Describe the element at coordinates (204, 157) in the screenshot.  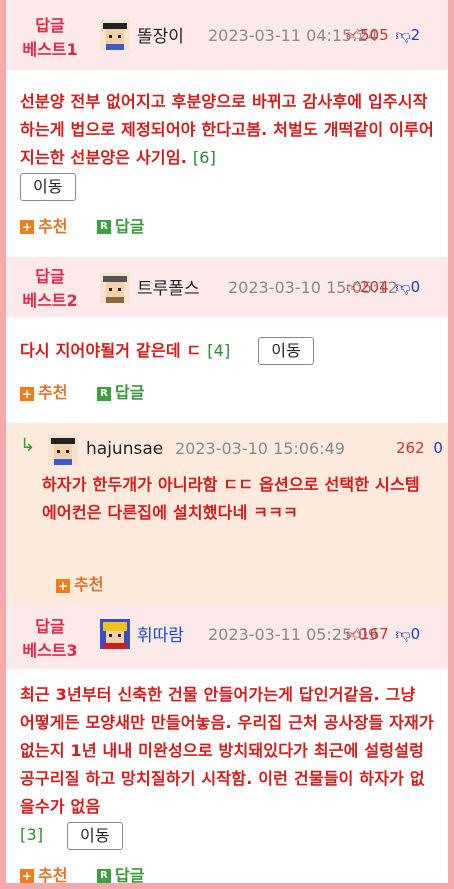
I see `reply-count: [6]` at that location.